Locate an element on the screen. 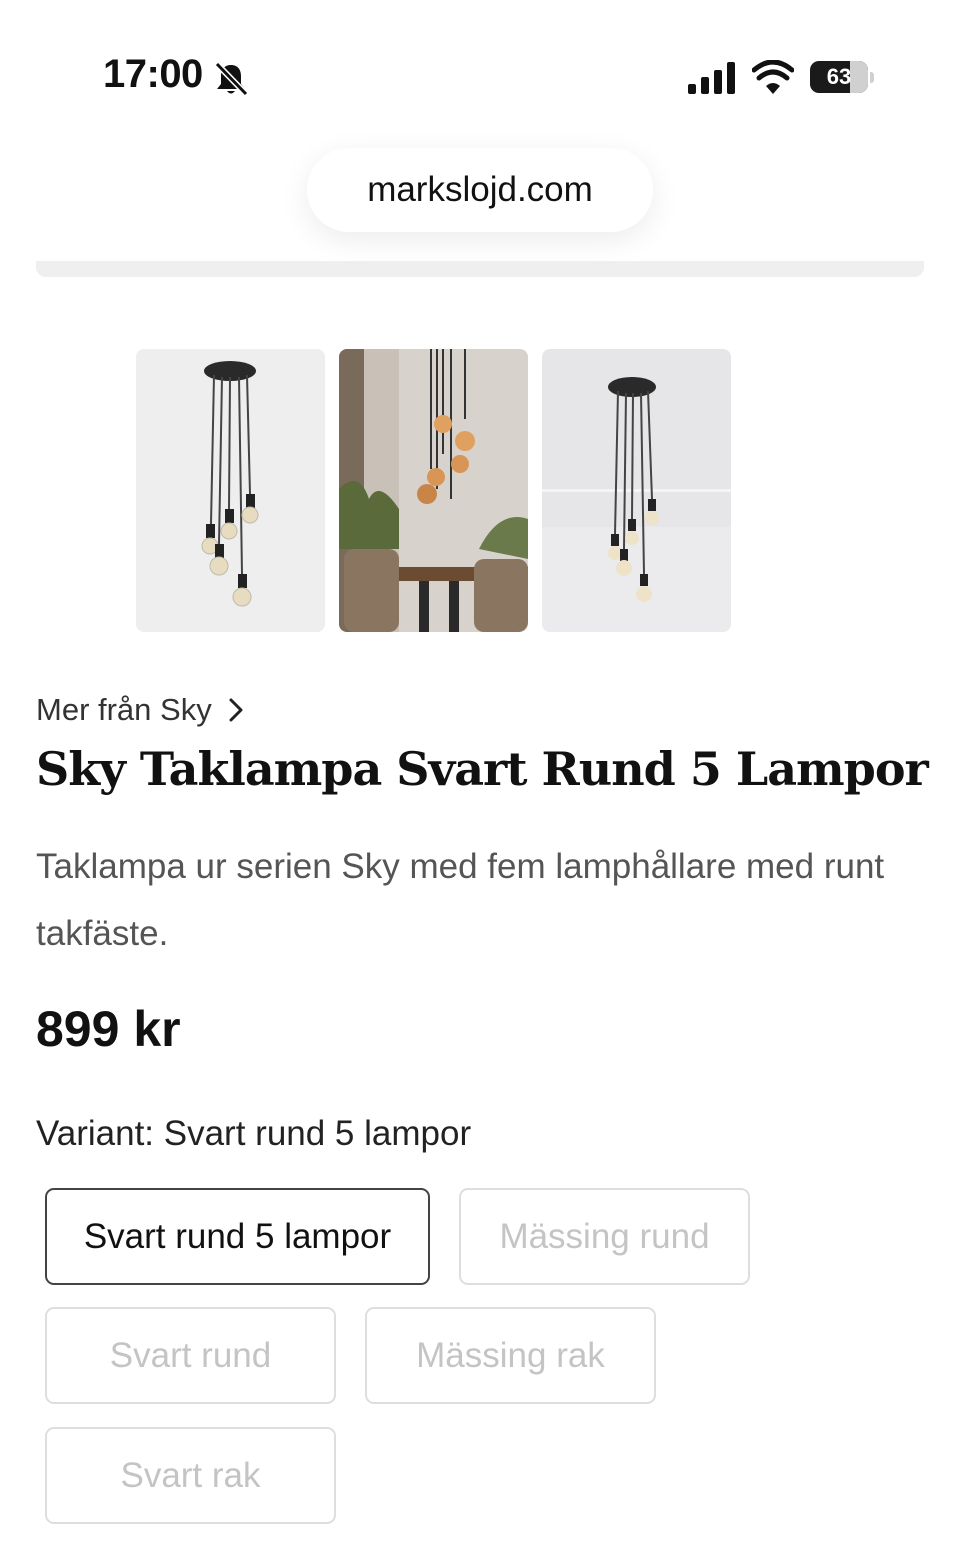 The width and height of the screenshot is (960, 1566). lamp-white-background-image is located at coordinates (230, 490).